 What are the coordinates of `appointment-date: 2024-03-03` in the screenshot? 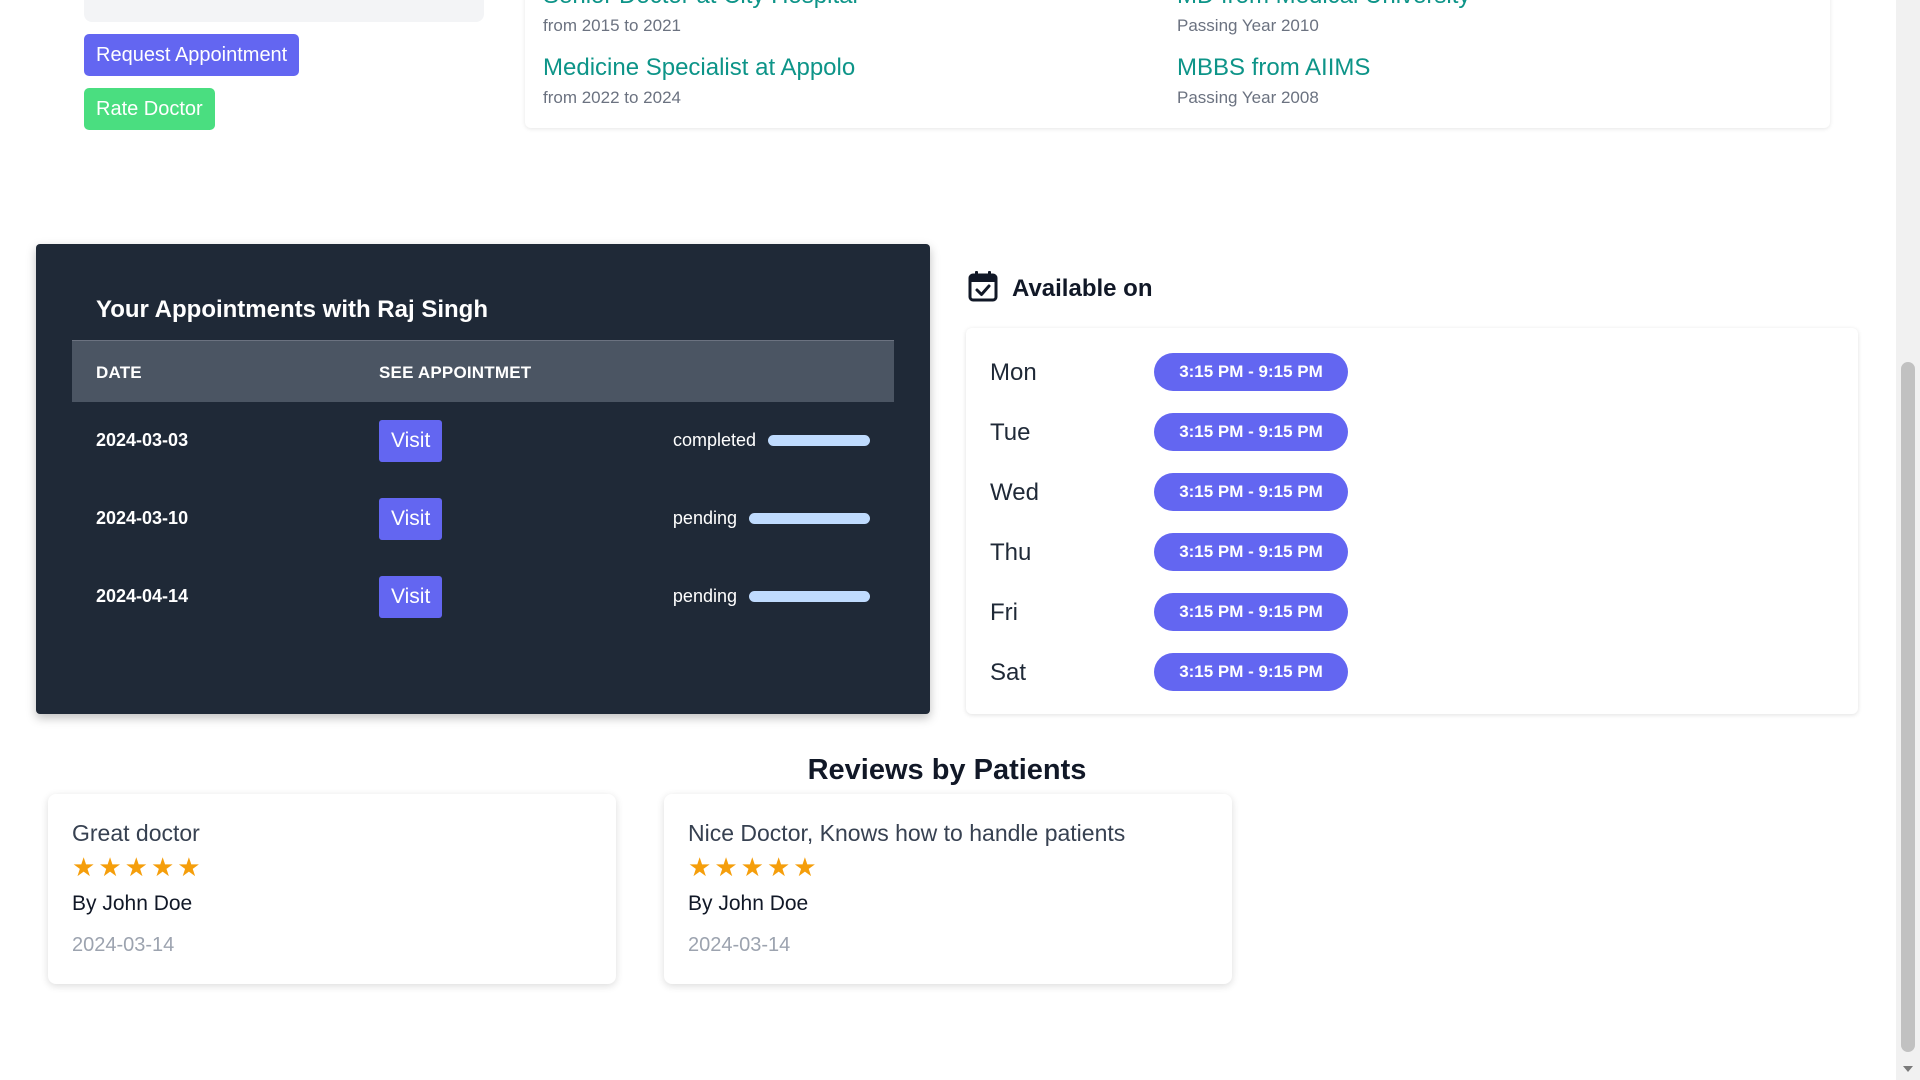 It's located at (142, 440).